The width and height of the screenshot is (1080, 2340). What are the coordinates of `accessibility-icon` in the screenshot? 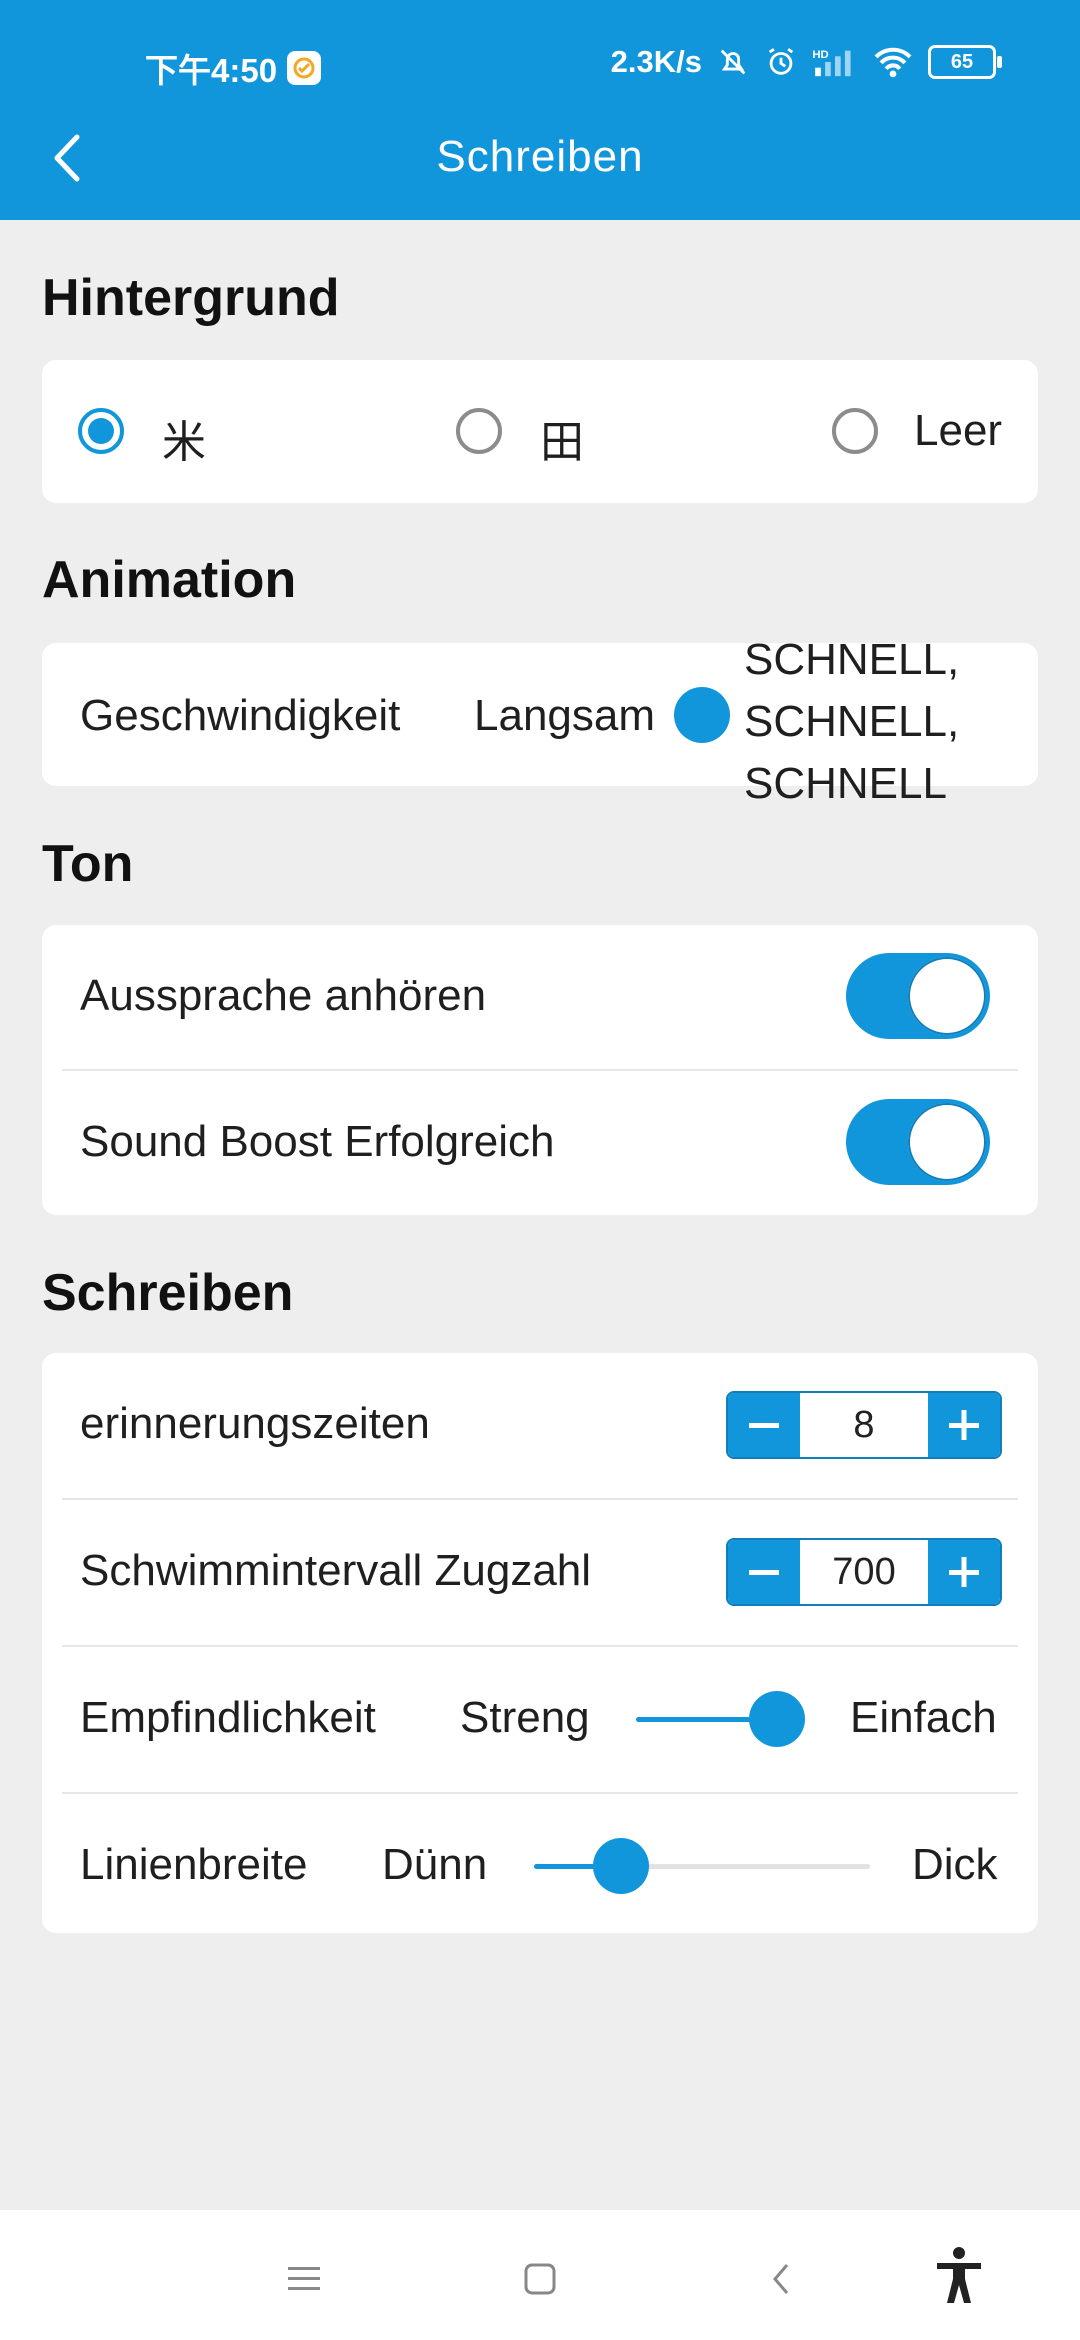 It's located at (959, 2275).